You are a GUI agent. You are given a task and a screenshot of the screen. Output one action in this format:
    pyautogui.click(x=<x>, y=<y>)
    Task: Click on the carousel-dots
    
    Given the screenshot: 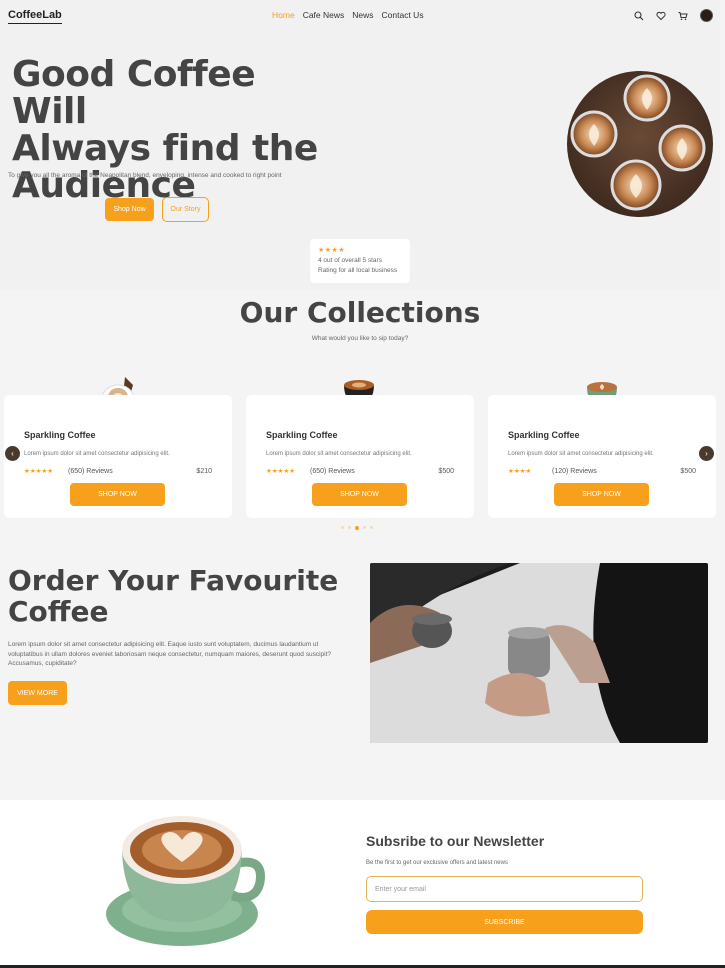 What is the action you would take?
    pyautogui.click(x=357, y=527)
    